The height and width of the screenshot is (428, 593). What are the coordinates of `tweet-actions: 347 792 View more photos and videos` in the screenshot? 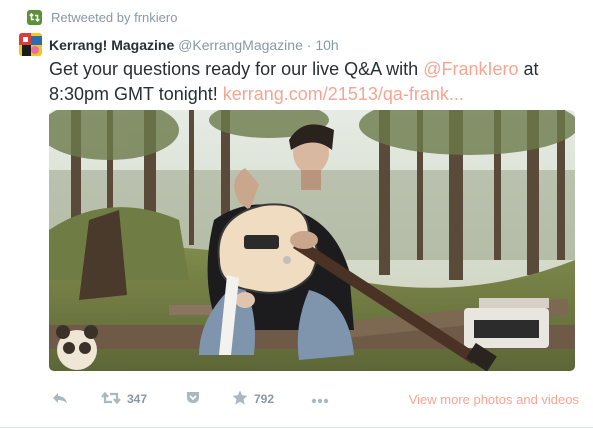 It's located at (314, 399).